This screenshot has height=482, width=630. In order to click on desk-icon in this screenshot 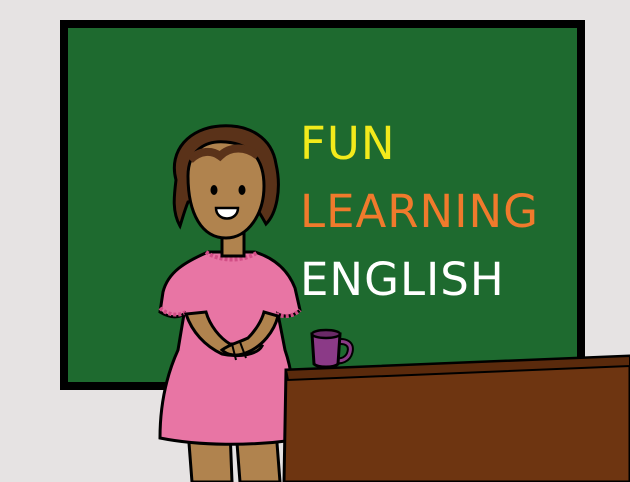, I will do `click(456, 418)`.